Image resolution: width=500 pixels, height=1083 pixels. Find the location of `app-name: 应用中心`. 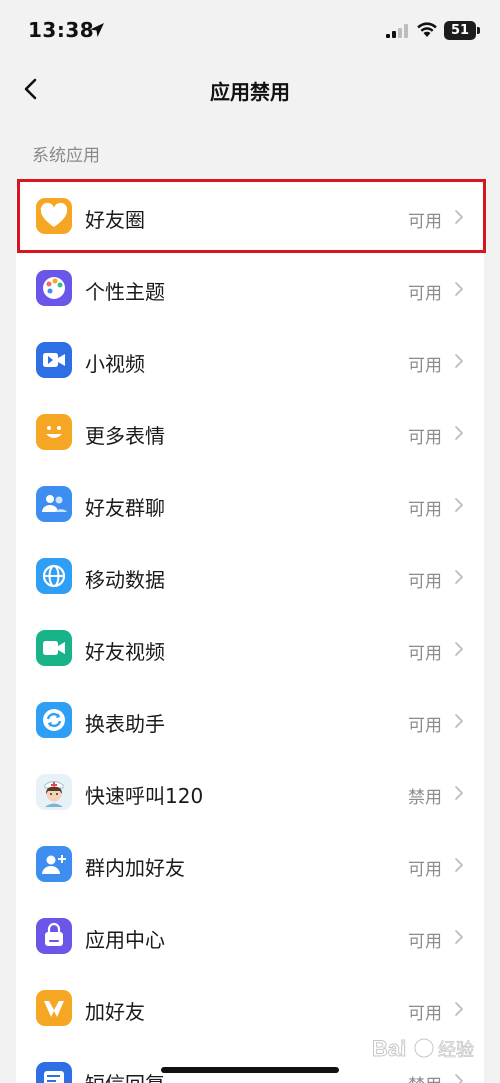

app-name: 应用中心 is located at coordinates (125, 940).